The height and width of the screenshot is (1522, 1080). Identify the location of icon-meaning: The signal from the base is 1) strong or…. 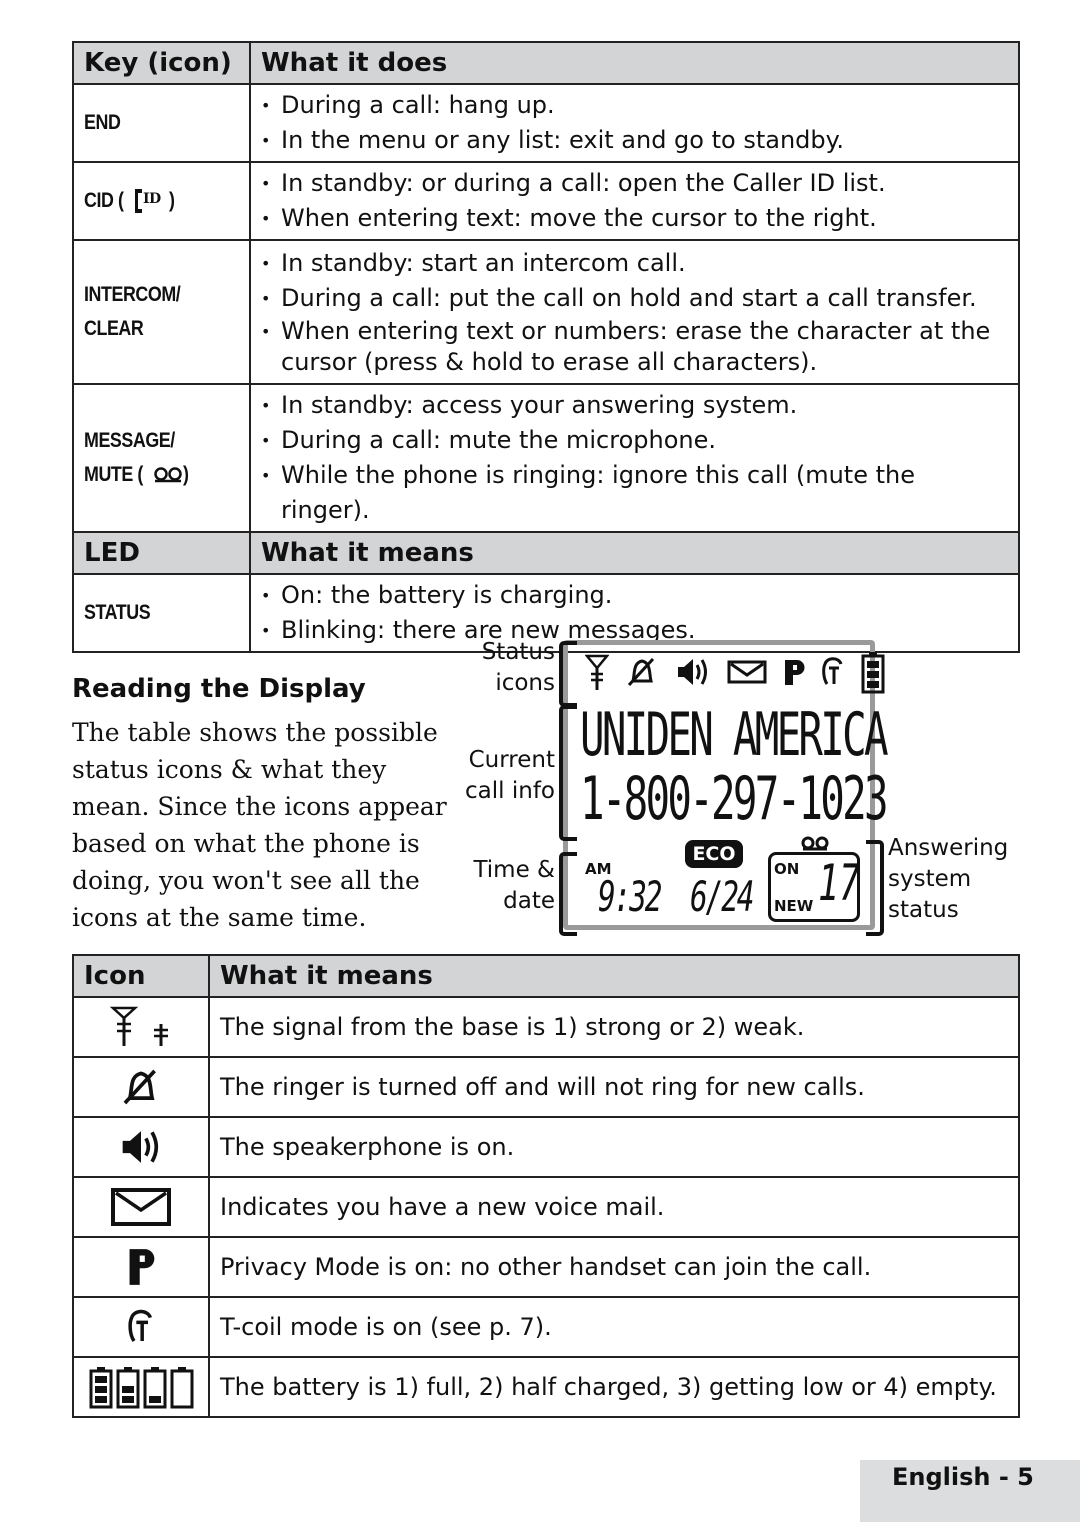
(614, 1027).